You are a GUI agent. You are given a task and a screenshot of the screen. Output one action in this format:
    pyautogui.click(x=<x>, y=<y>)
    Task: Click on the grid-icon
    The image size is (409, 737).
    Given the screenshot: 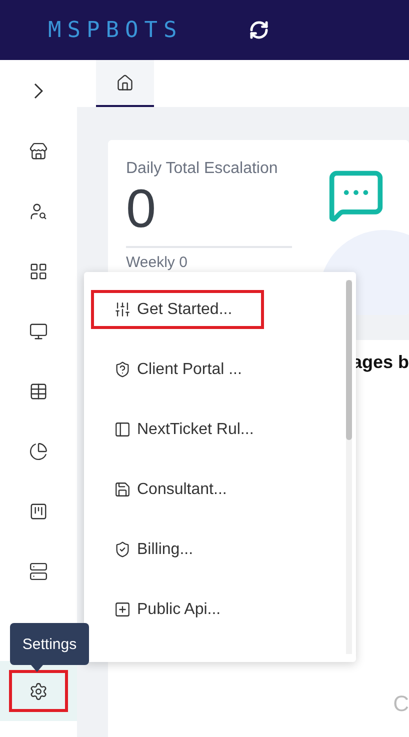 What is the action you would take?
    pyautogui.click(x=38, y=271)
    